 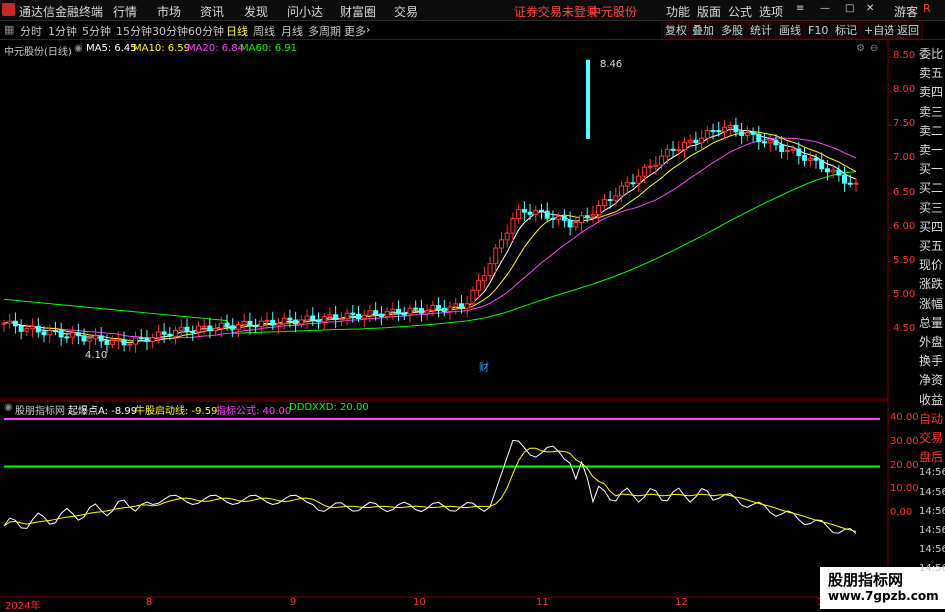 What do you see at coordinates (264, 31) in the screenshot?
I see `tab-period-weekly: 周线` at bounding box center [264, 31].